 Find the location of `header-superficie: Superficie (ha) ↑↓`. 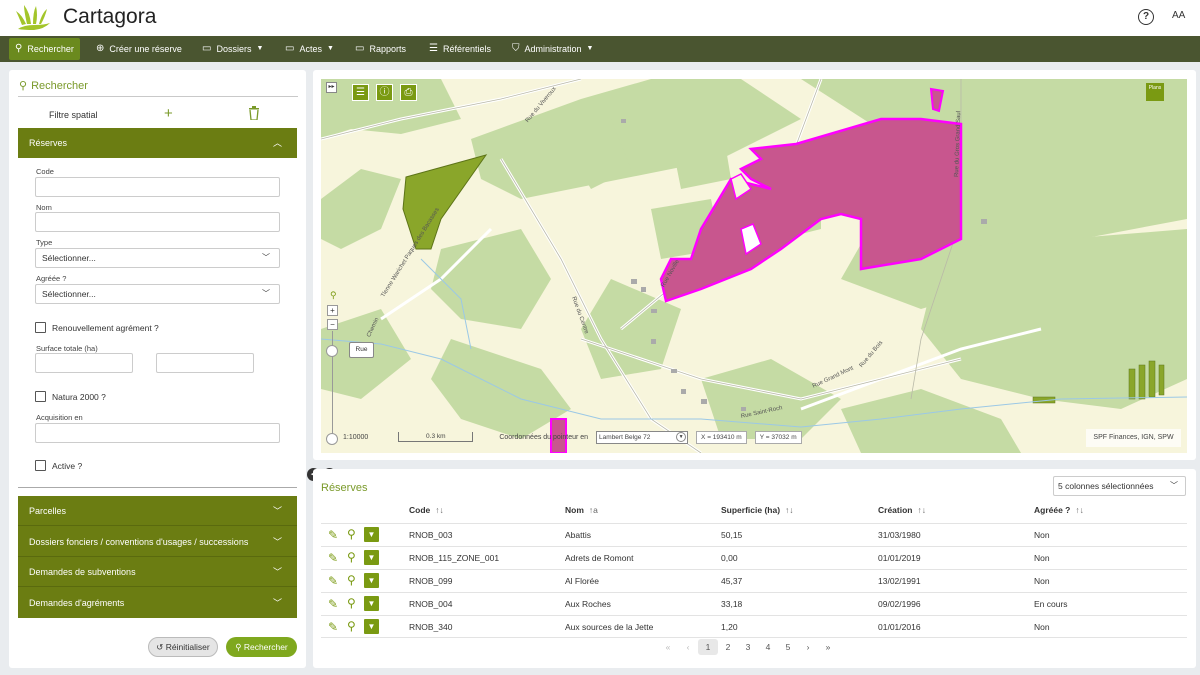

header-superficie: Superficie (ha) ↑↓ is located at coordinates (757, 510).